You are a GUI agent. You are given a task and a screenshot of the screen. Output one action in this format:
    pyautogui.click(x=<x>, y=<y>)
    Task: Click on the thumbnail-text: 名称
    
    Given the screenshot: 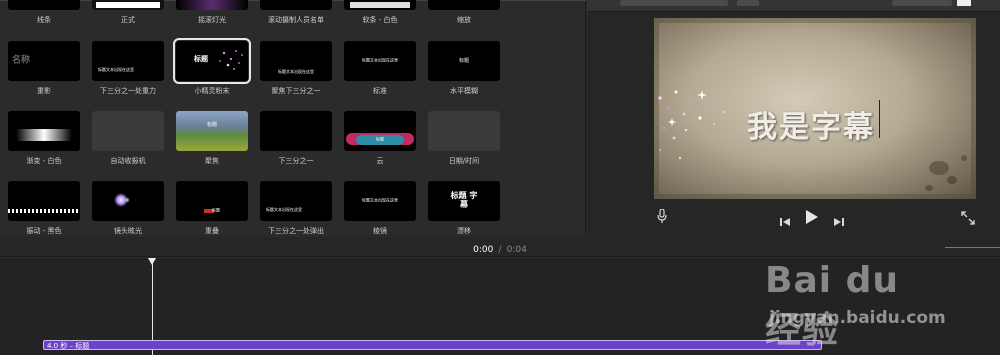 What is the action you would take?
    pyautogui.click(x=21, y=60)
    